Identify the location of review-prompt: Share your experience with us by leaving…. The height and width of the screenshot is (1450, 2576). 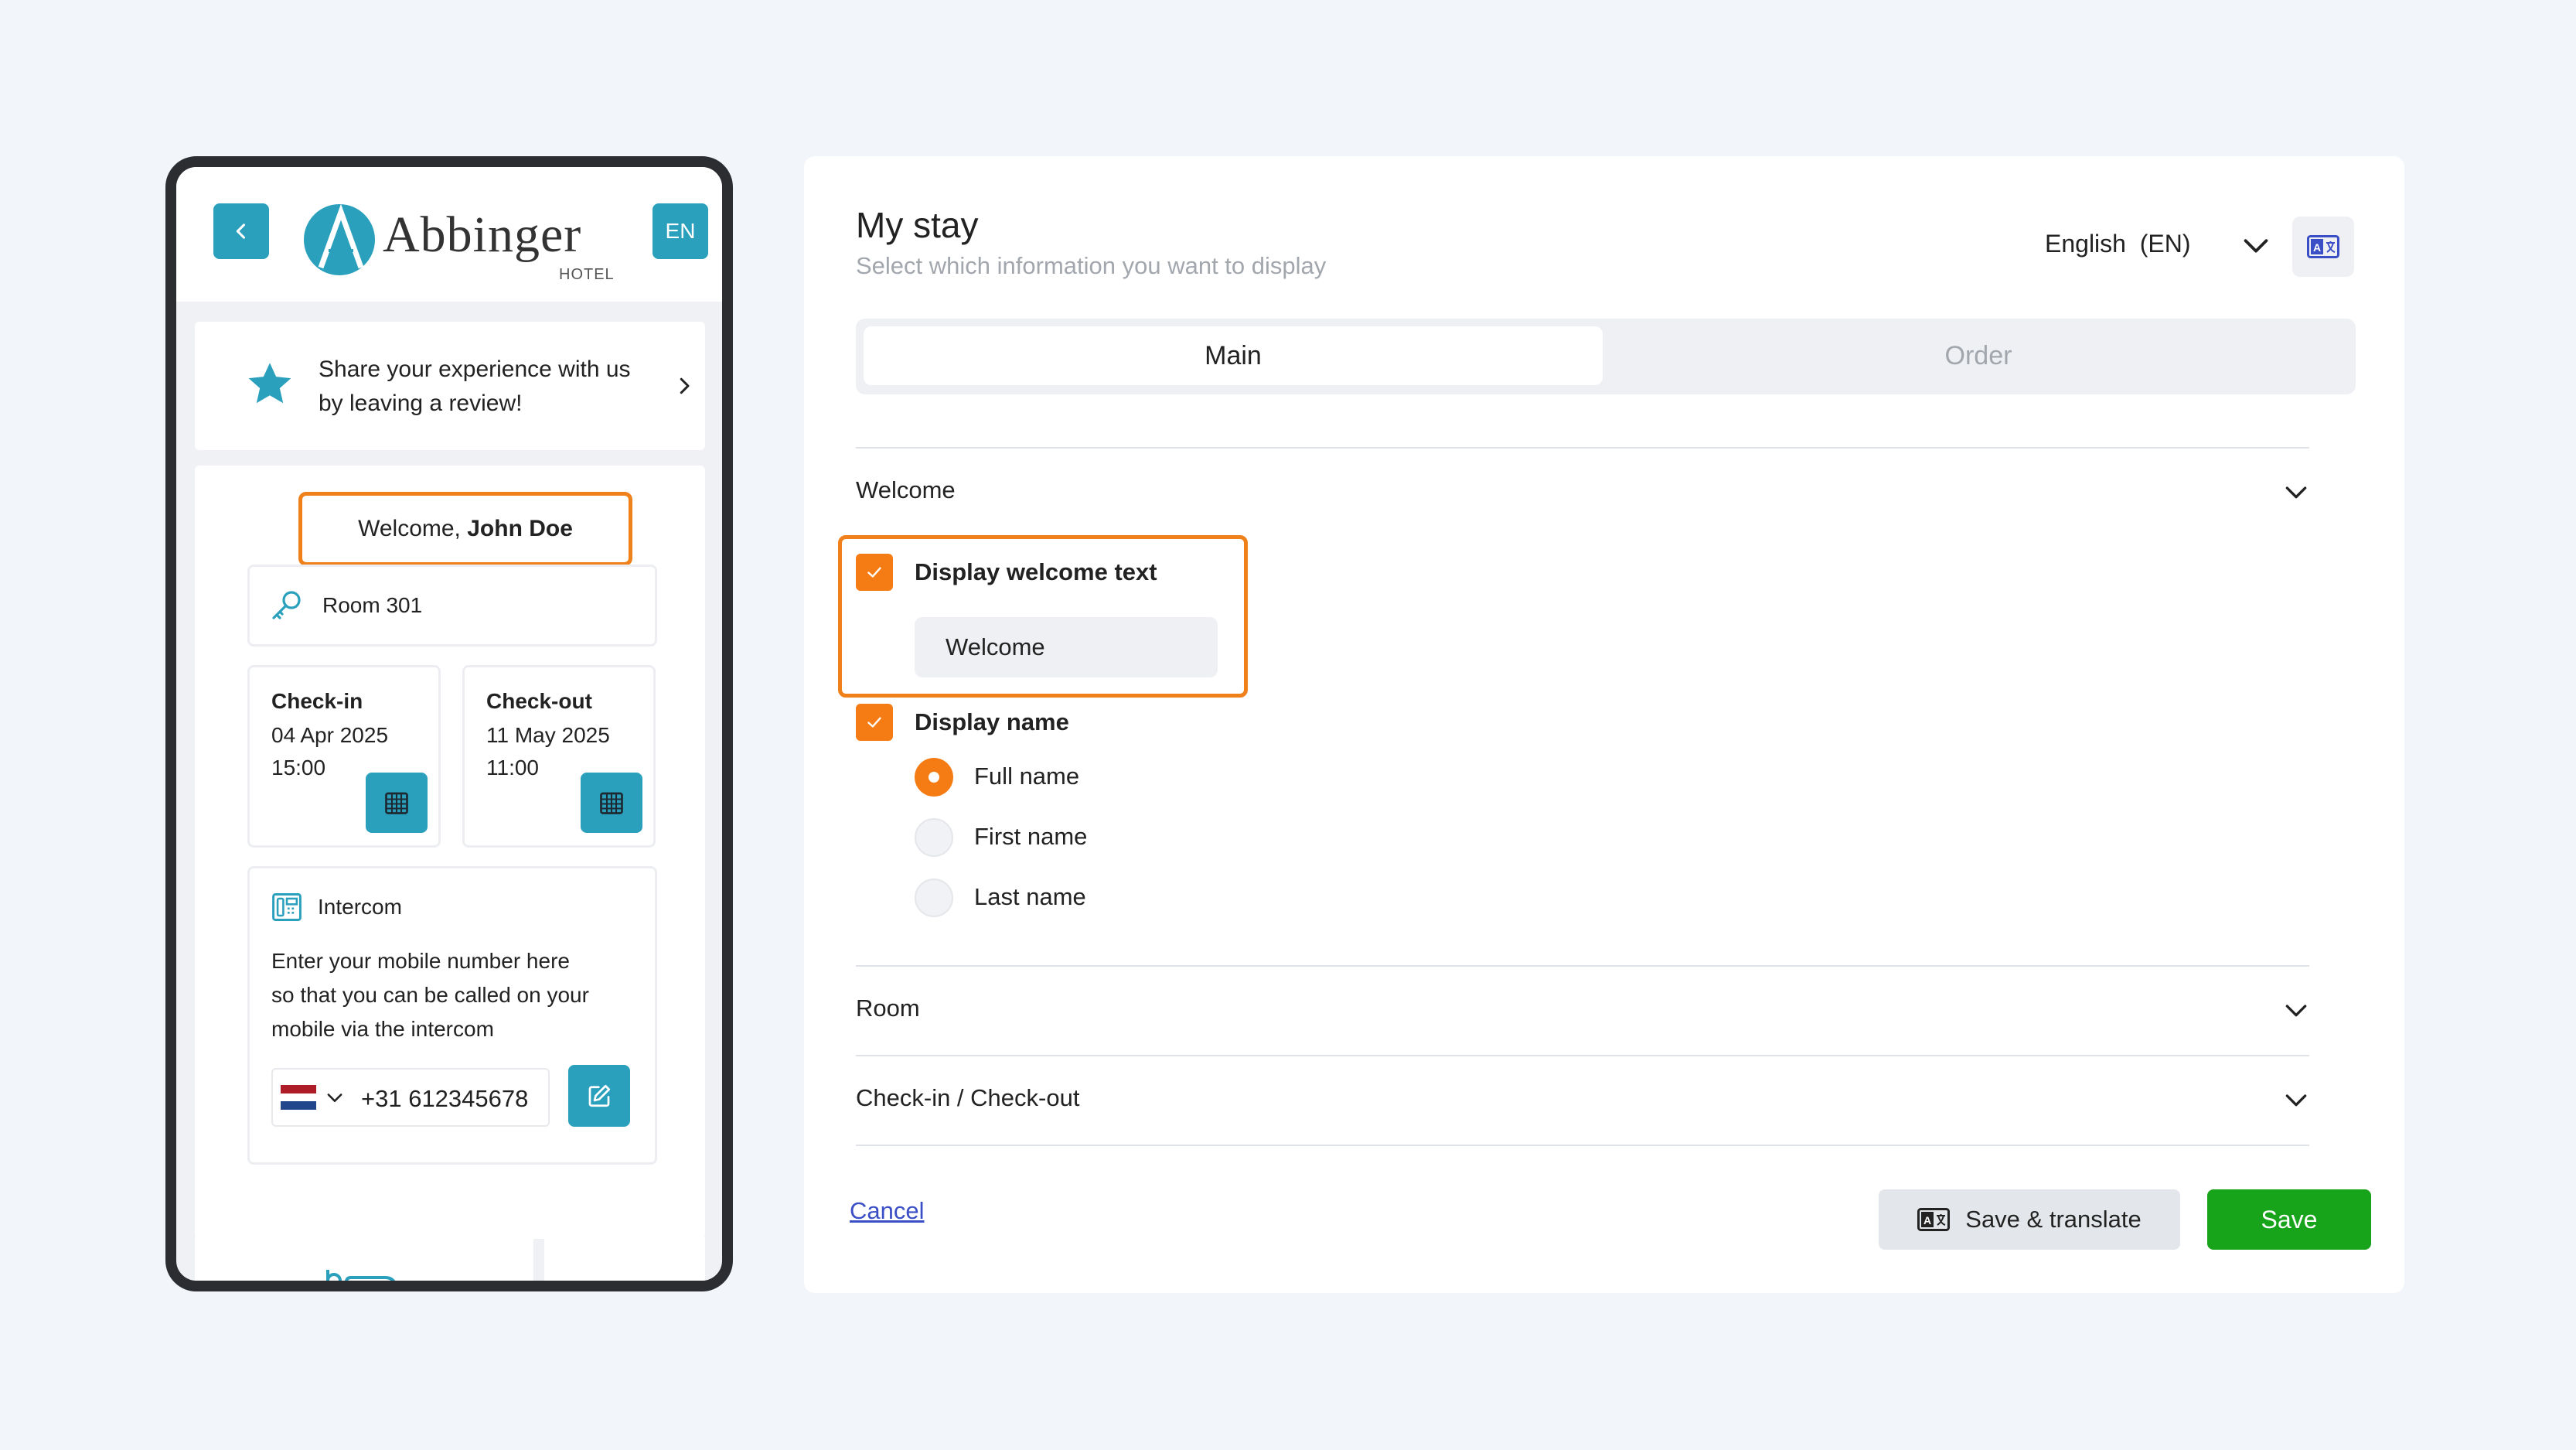
(475, 387).